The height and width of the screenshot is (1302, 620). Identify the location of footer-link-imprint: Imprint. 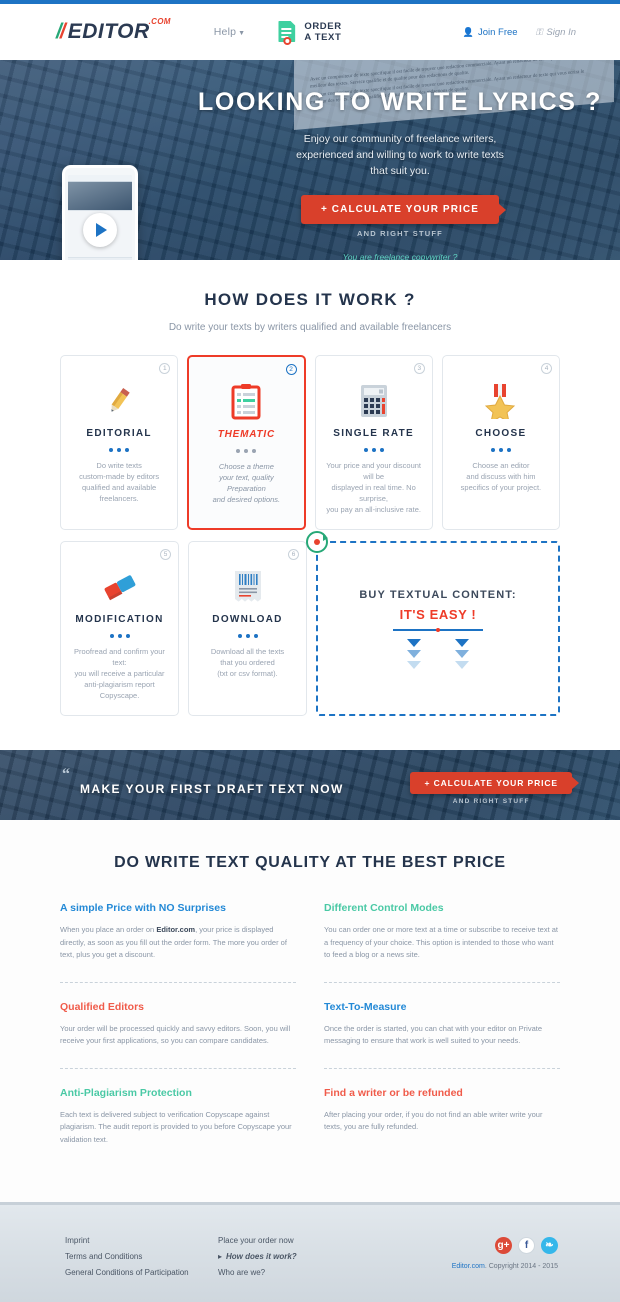
(127, 1241).